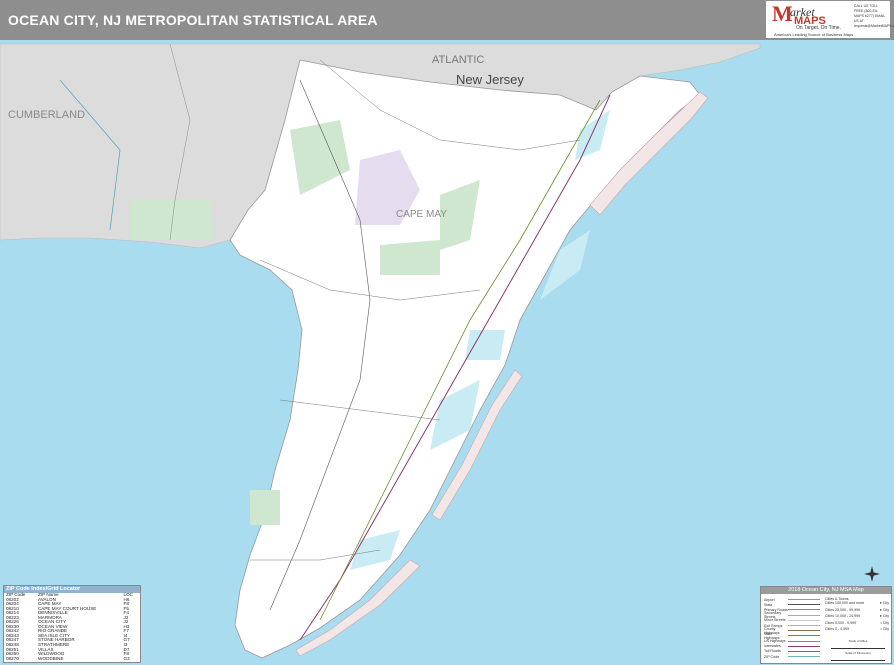 The image size is (894, 665). I want to click on zip-row: 08270 WOODBINE G3, so click(72, 658).